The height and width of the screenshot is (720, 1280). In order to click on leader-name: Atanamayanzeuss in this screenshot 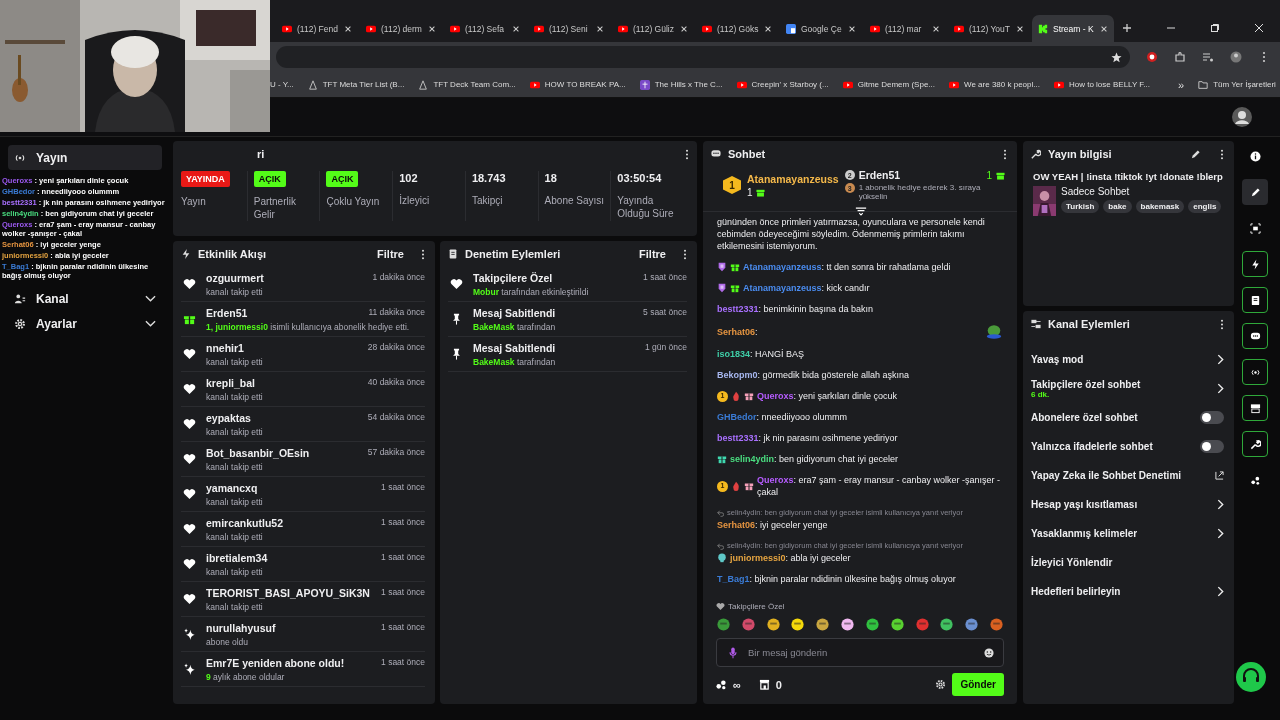, I will do `click(793, 178)`.